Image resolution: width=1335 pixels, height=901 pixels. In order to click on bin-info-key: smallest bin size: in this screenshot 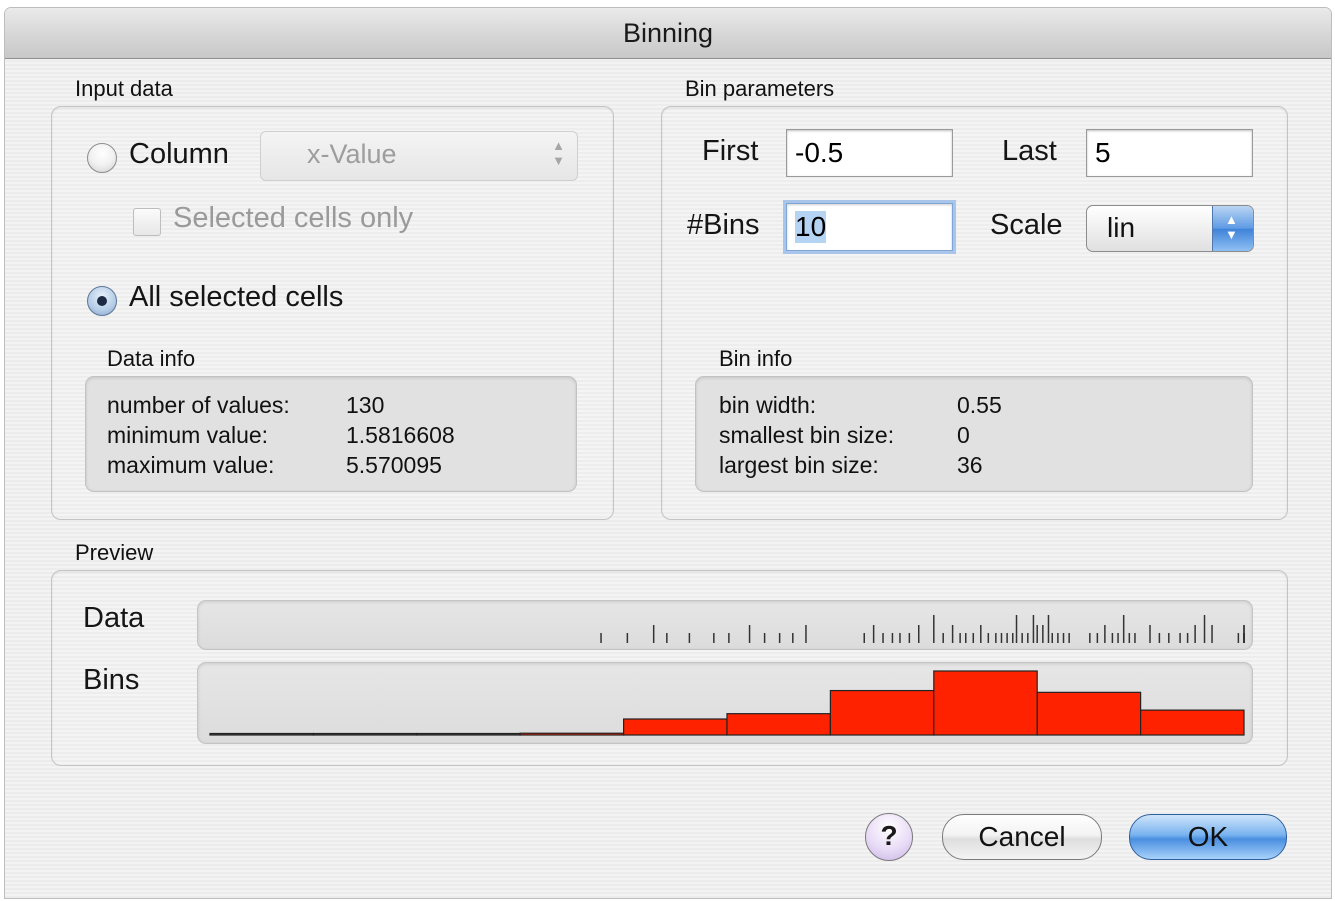, I will do `click(807, 435)`.